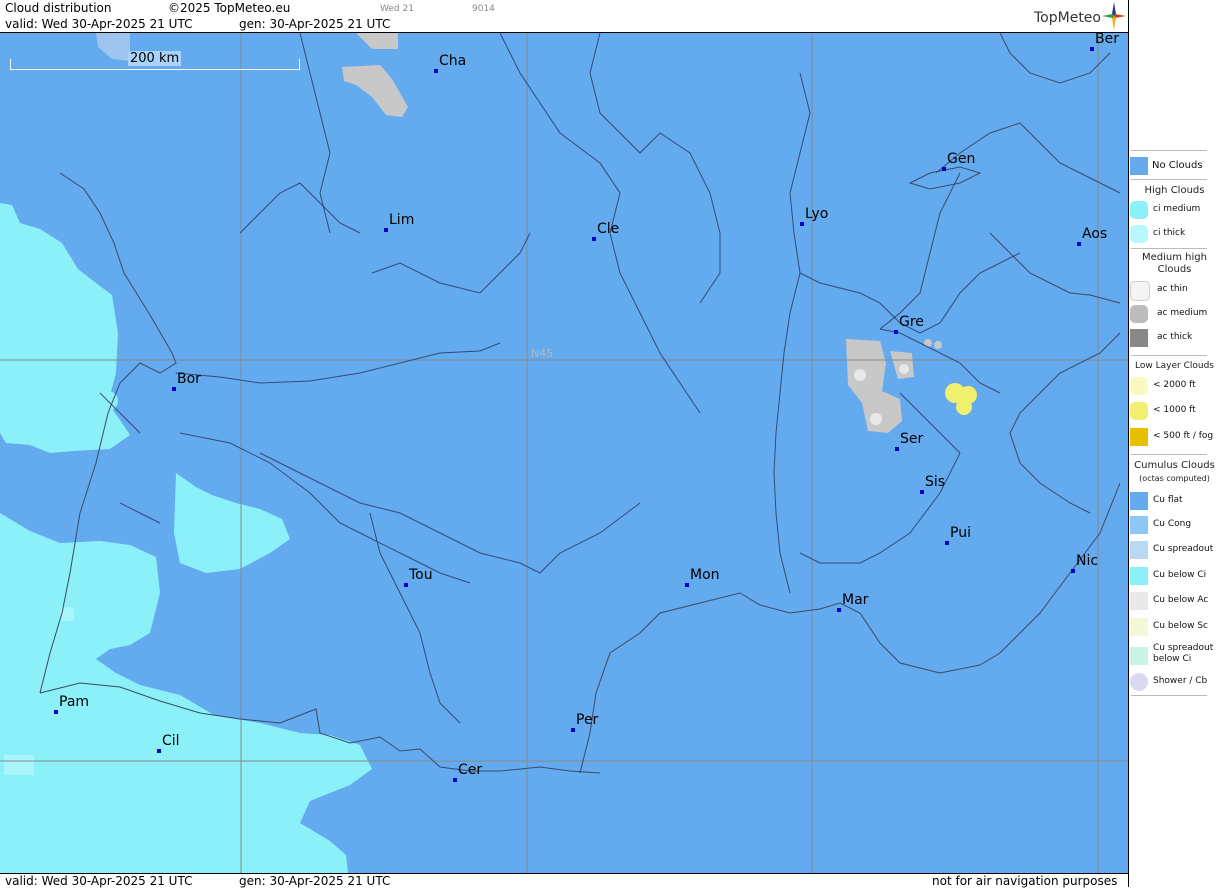 The image size is (1219, 888). What do you see at coordinates (397, 9) in the screenshot?
I see `forecast-day: Wed 21` at bounding box center [397, 9].